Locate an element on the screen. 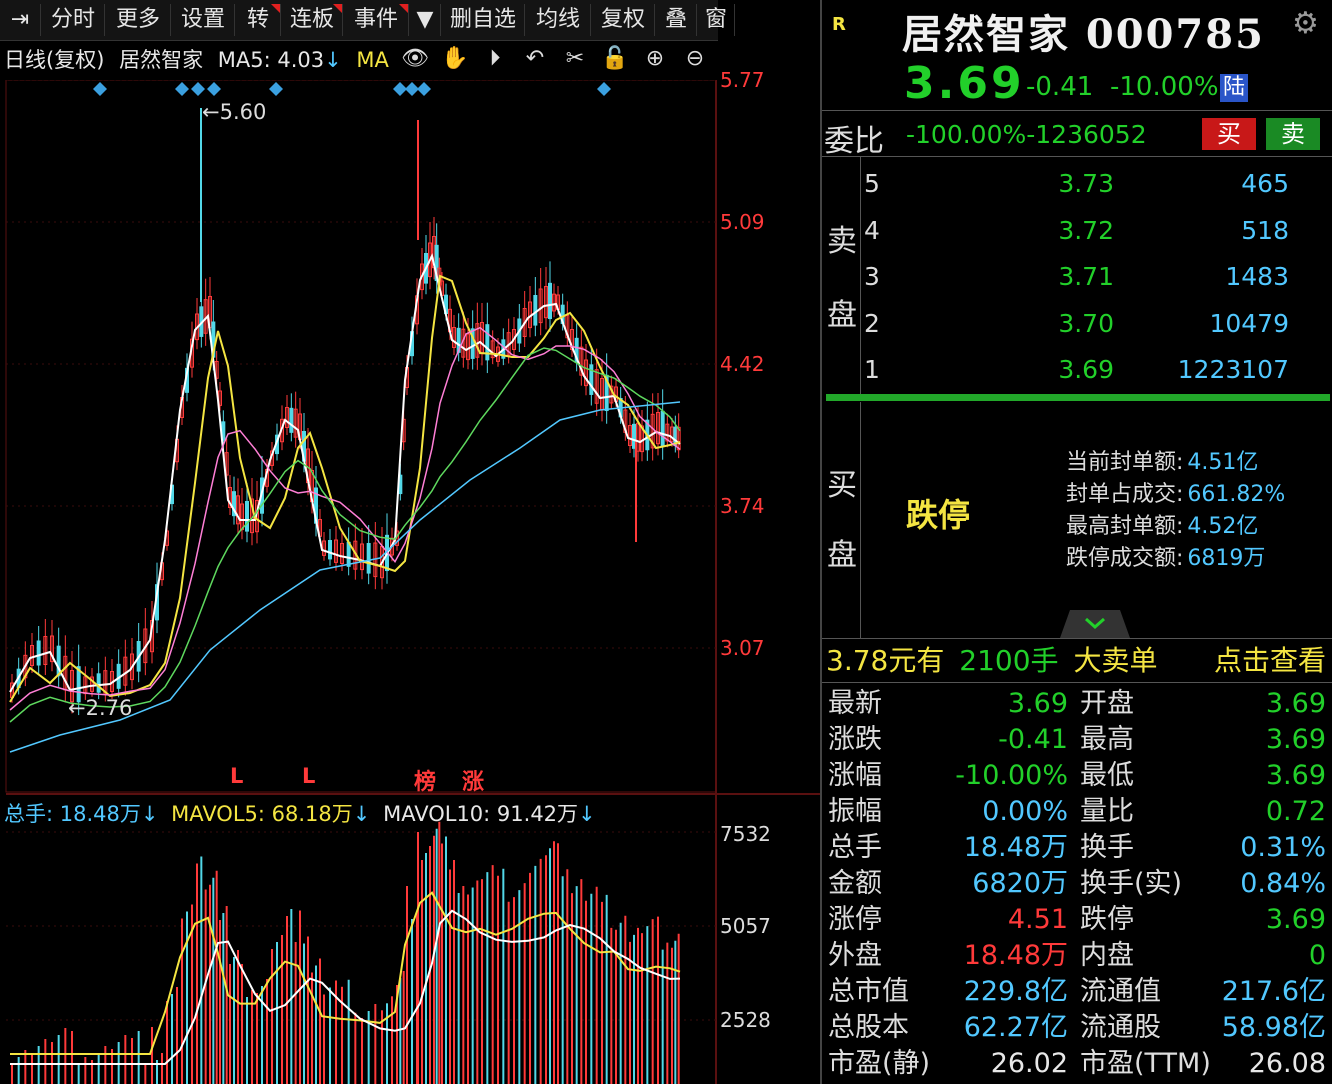 Image resolution: width=1332 pixels, height=1084 pixels. ask-level: 1 is located at coordinates (872, 369).